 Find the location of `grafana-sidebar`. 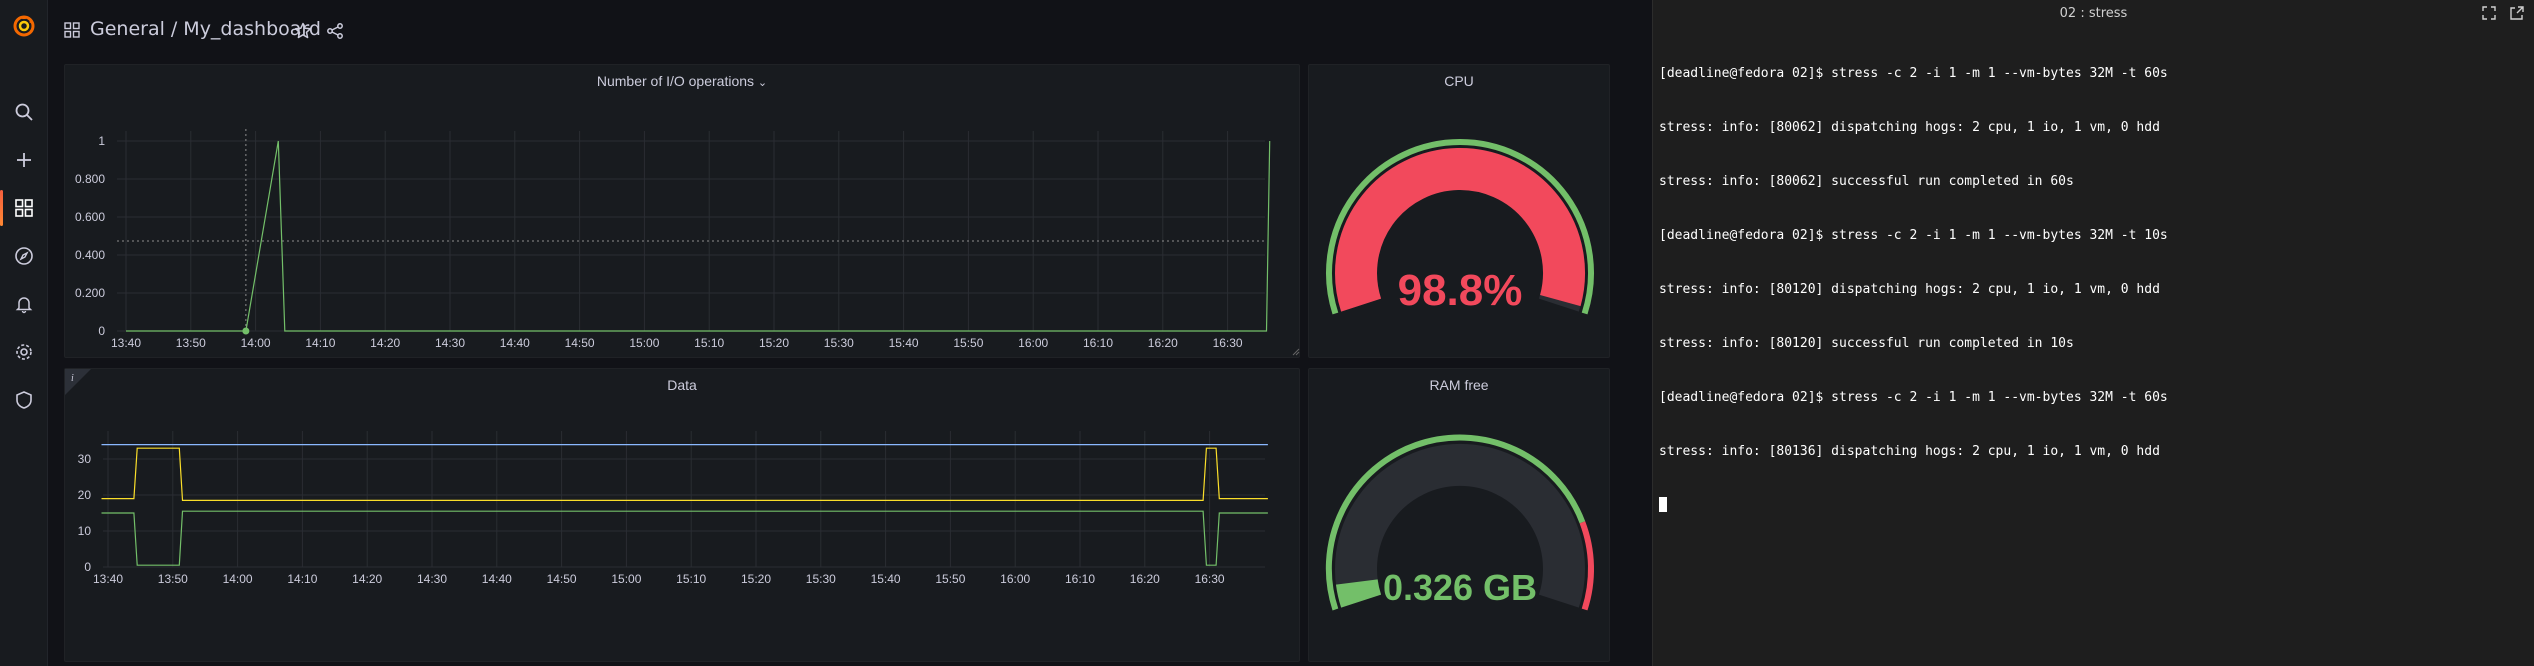

grafana-sidebar is located at coordinates (24, 333).